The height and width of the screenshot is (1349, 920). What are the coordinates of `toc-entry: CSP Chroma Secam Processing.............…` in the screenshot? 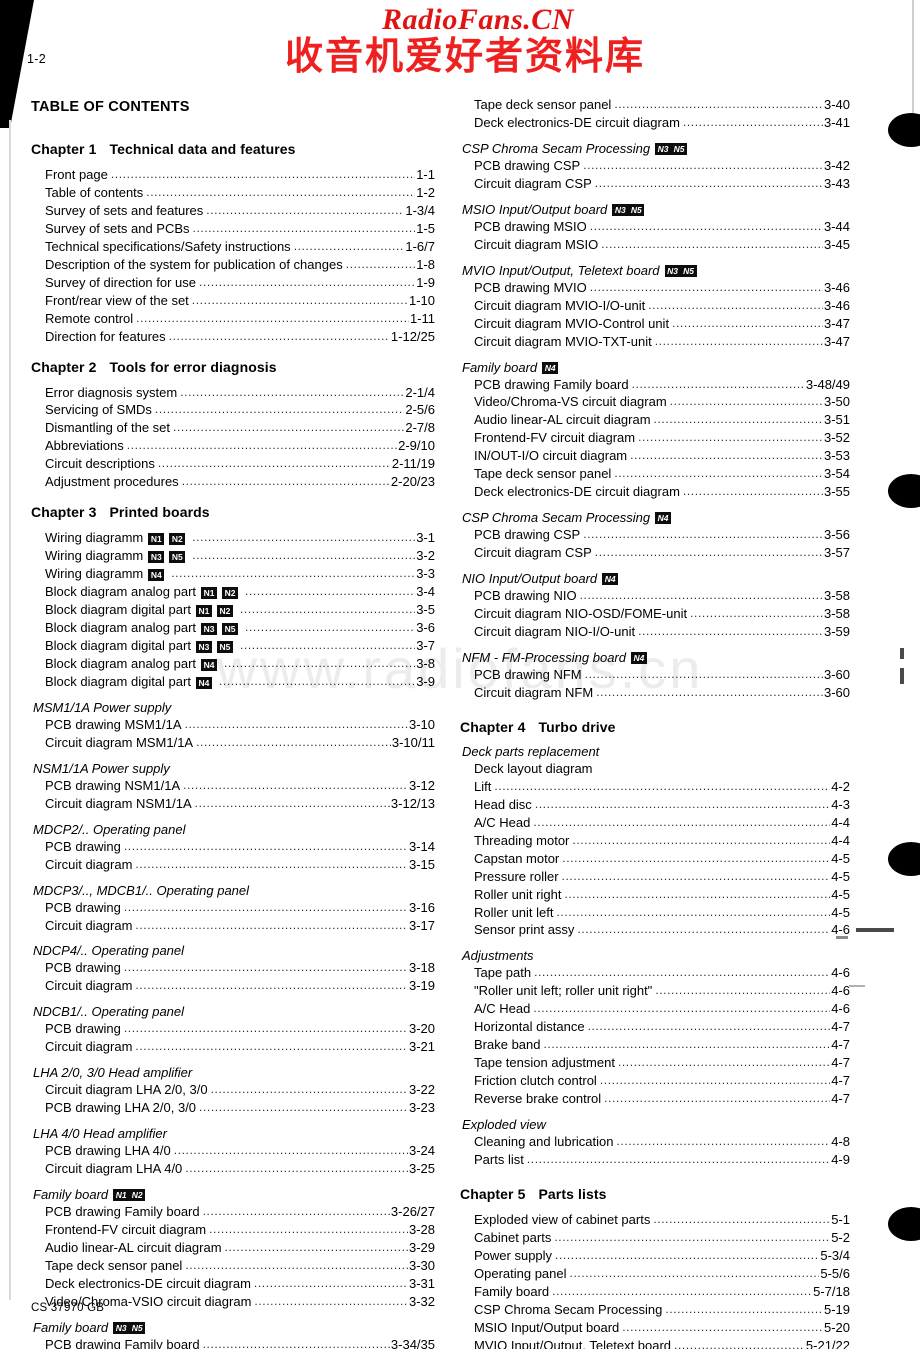 It's located at (662, 1310).